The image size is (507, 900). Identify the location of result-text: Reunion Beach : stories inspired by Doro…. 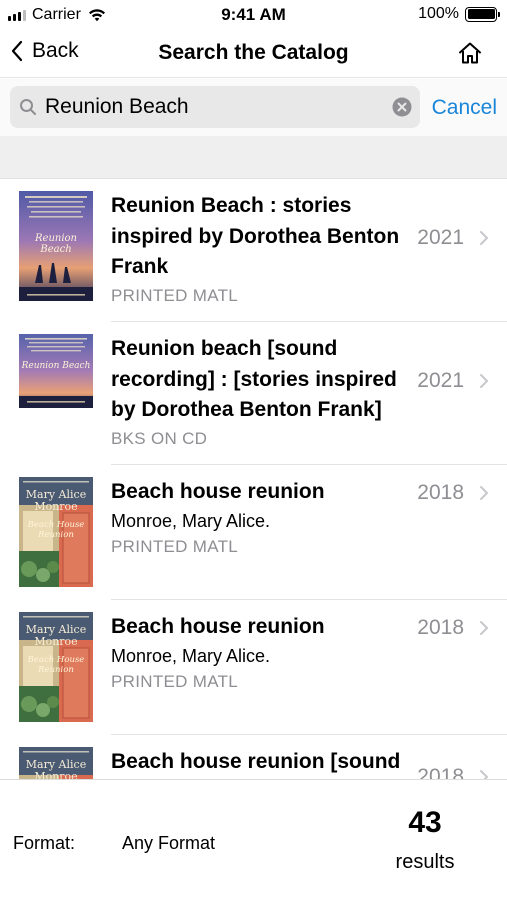
(255, 250).